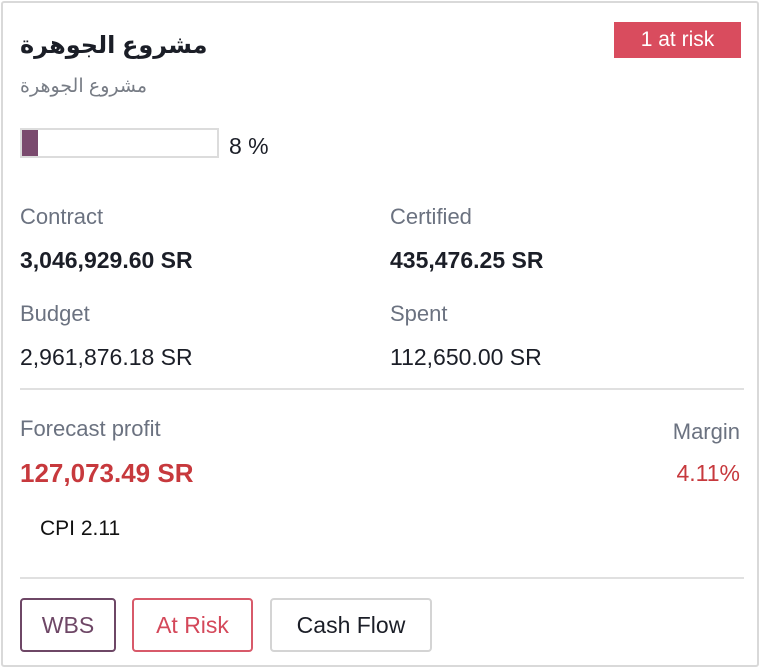 This screenshot has height=668, width=760. What do you see at coordinates (708, 473) in the screenshot?
I see `margin-value: 4.11%` at bounding box center [708, 473].